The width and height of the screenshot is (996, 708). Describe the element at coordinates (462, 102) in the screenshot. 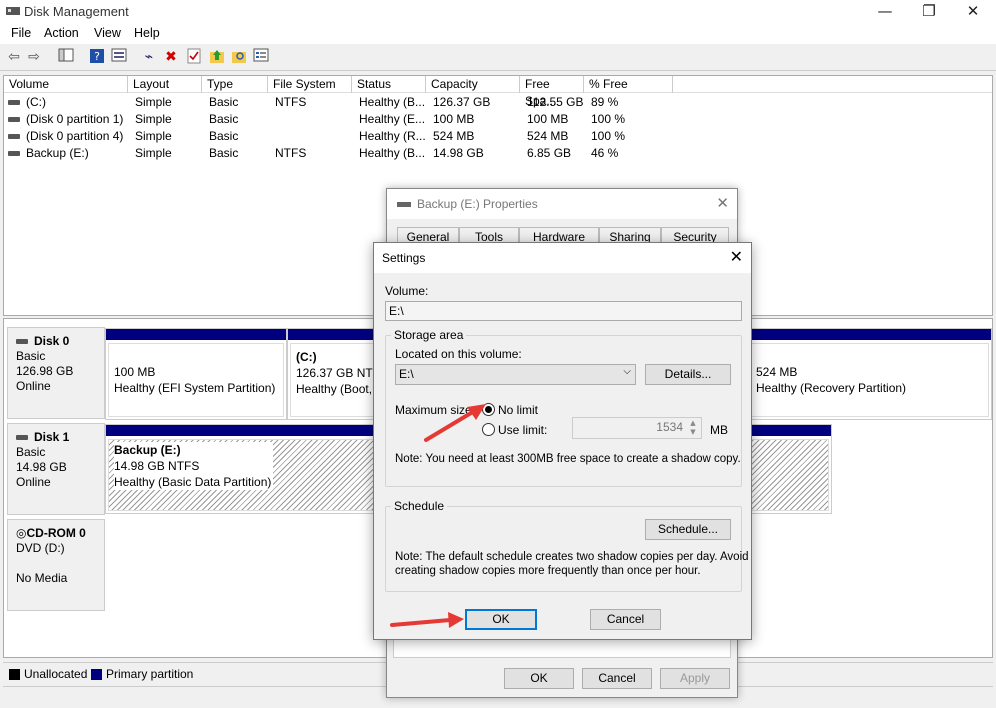

I see `cell-capacity: 126.37 GB` at that location.